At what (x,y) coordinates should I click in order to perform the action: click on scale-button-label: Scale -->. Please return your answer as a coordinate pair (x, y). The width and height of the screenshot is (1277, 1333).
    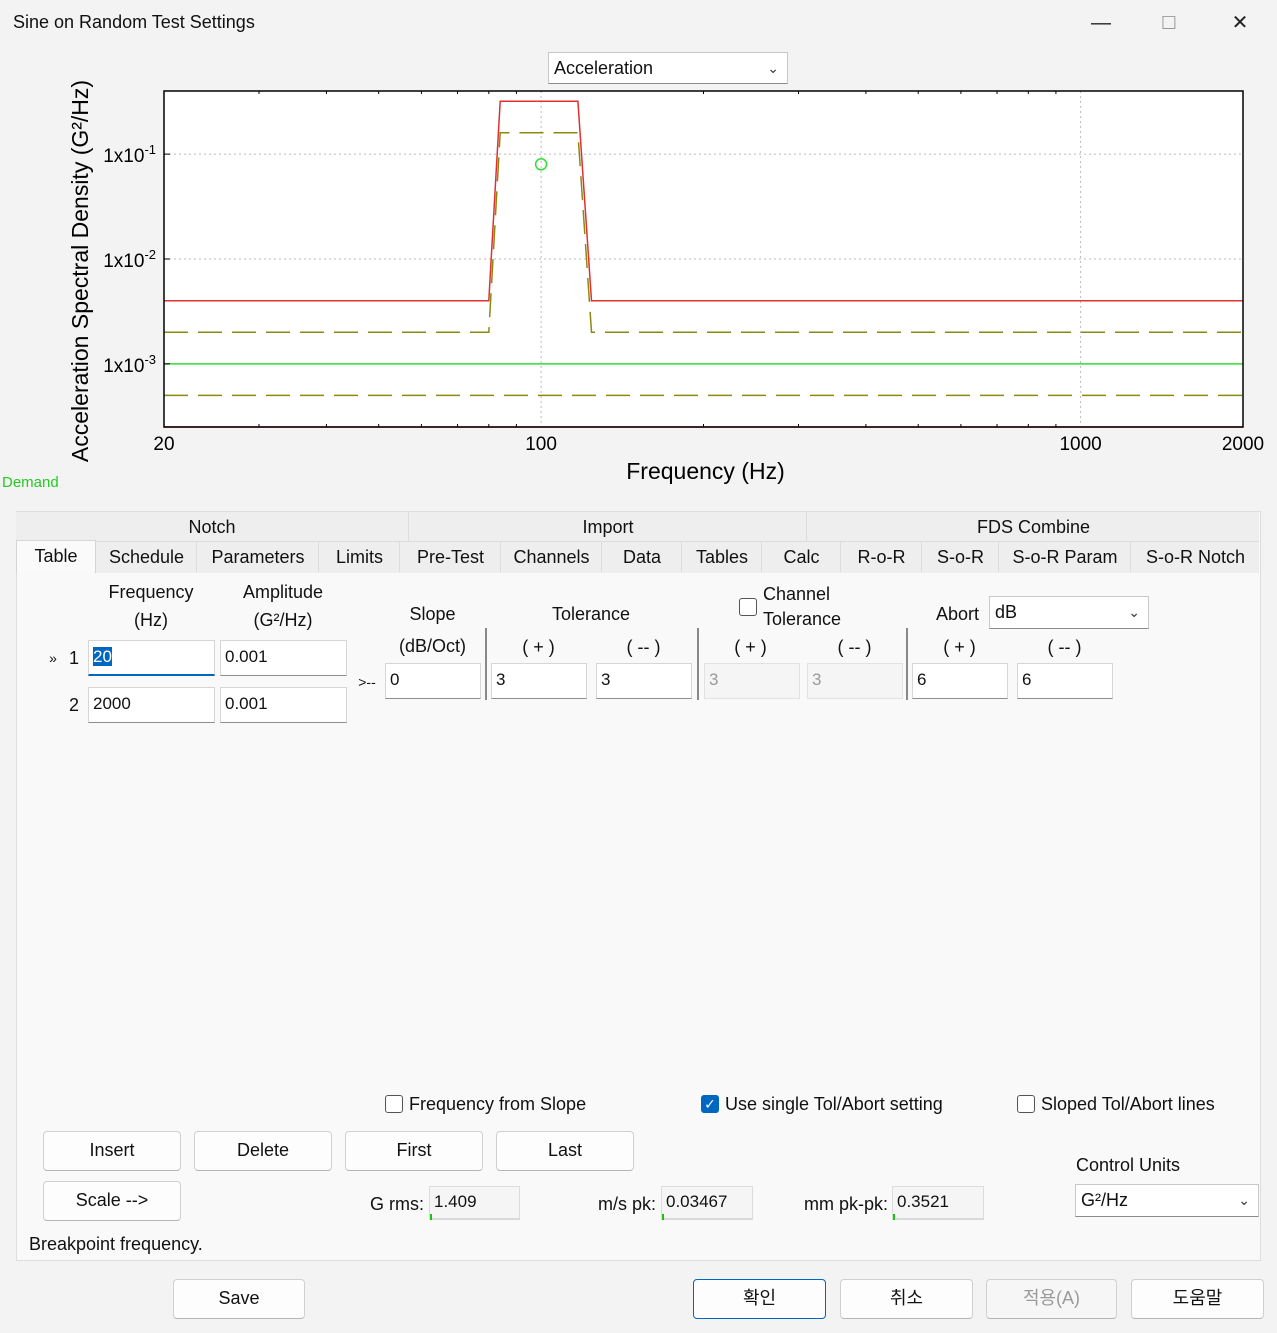
    Looking at the image, I should click on (112, 1200).